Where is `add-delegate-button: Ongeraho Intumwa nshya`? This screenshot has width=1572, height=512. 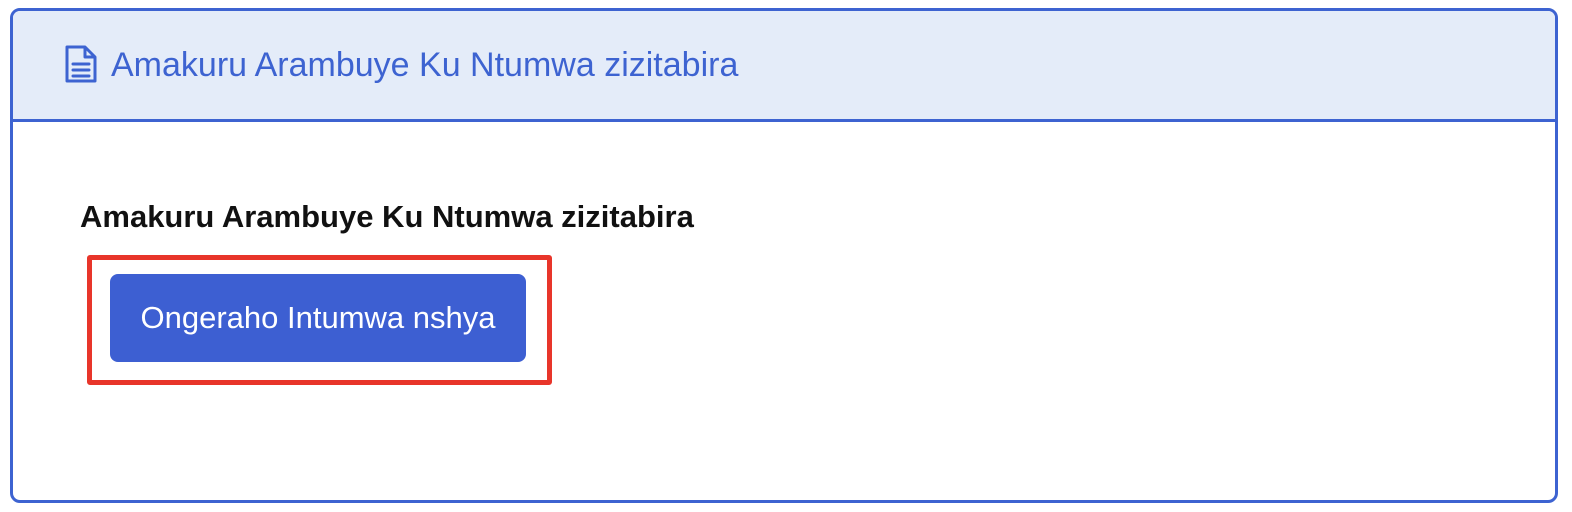
add-delegate-button: Ongeraho Intumwa nshya is located at coordinates (318, 318).